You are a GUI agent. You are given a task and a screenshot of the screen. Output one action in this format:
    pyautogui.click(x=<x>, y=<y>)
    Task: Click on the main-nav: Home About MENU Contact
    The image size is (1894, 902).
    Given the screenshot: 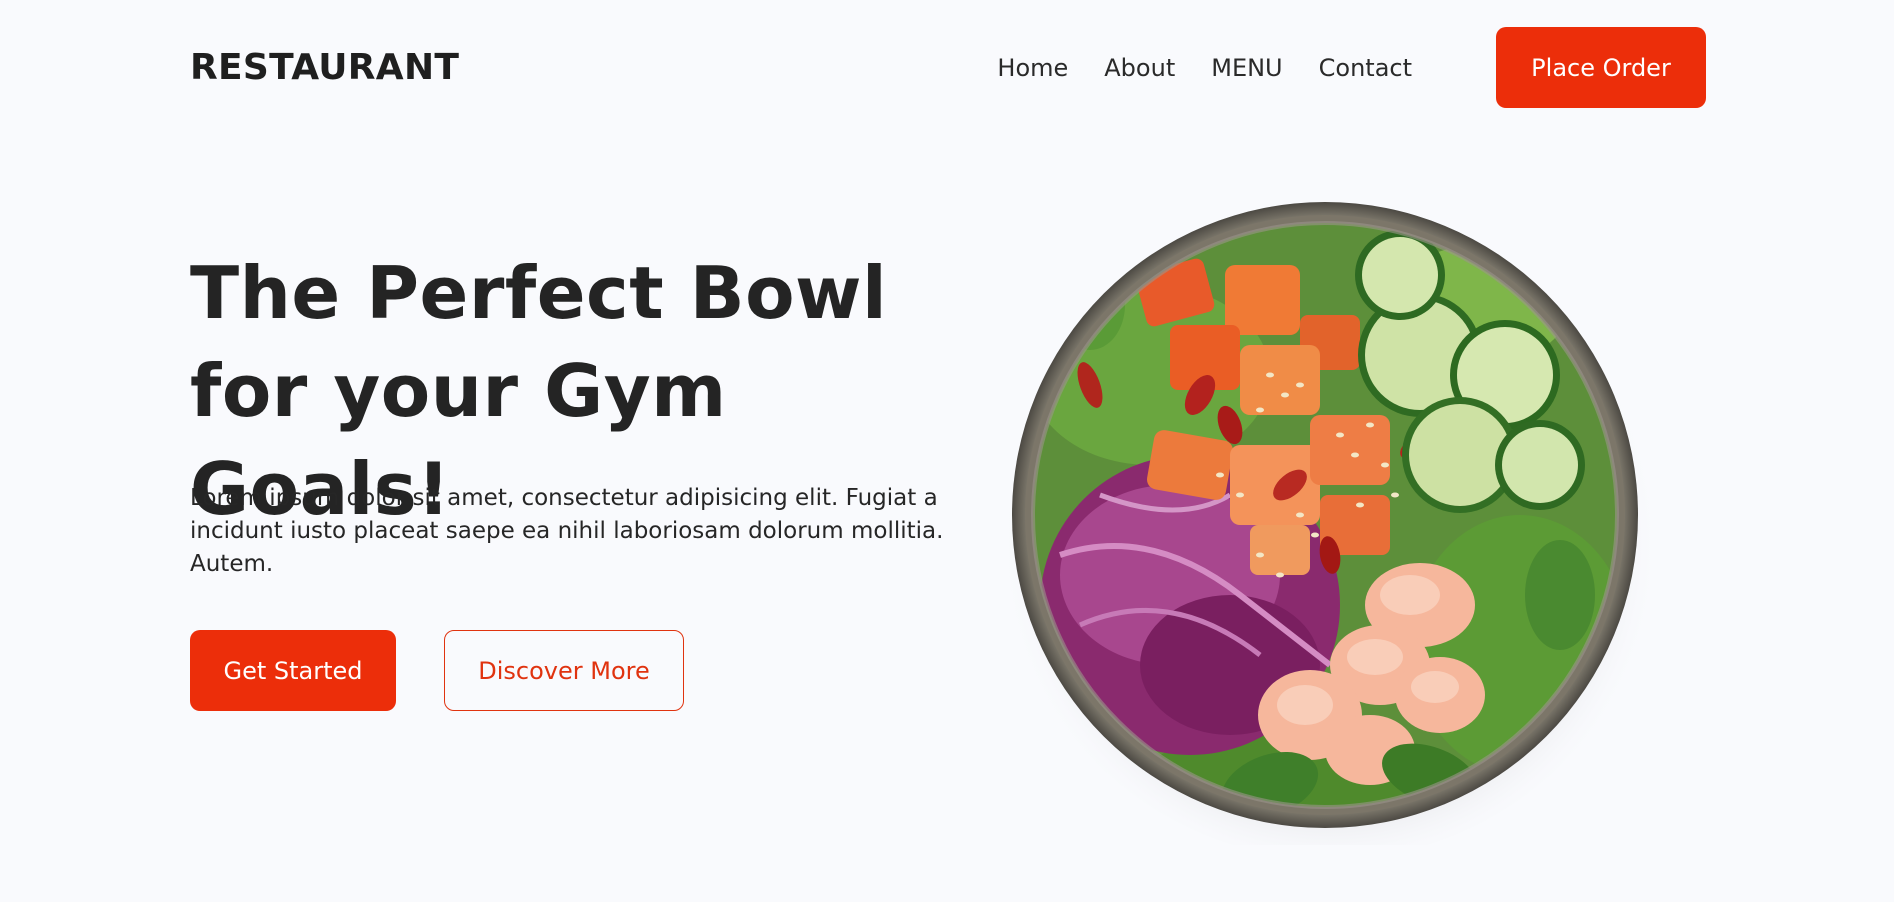 What is the action you would take?
    pyautogui.click(x=1204, y=68)
    